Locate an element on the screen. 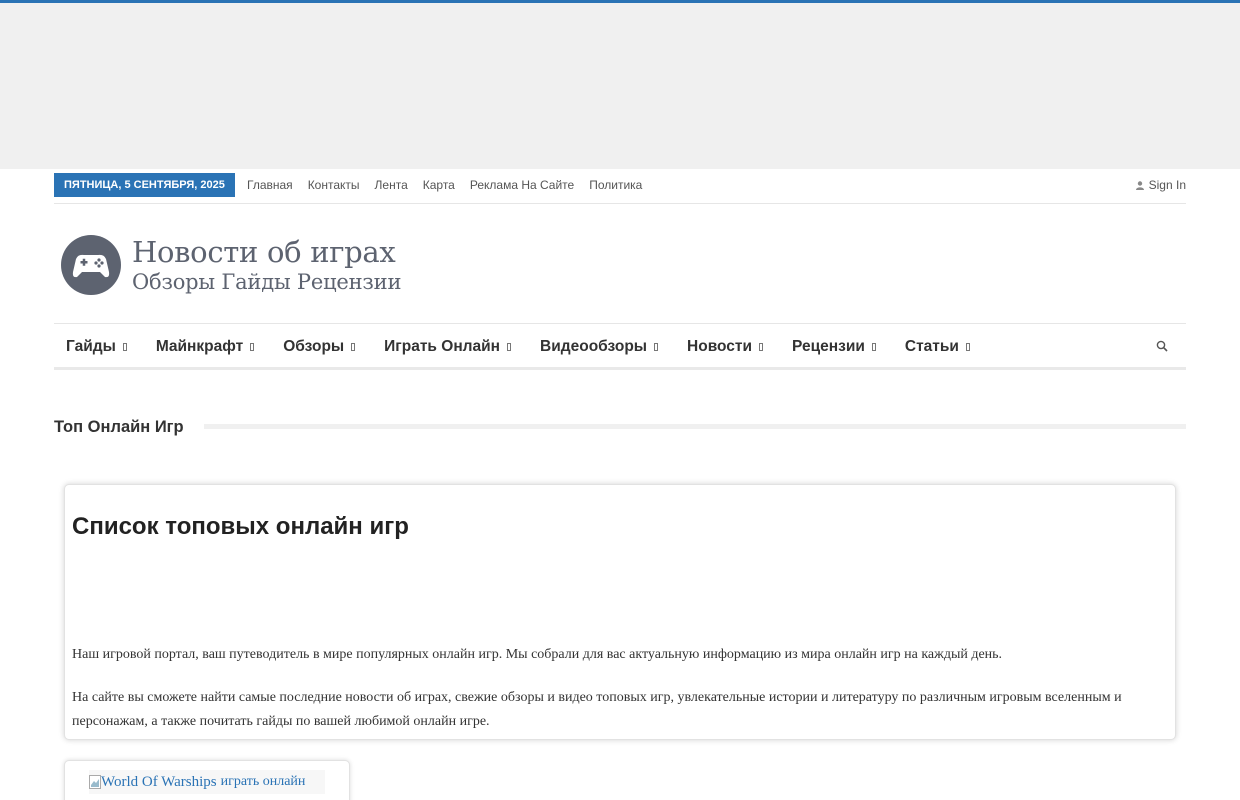  top-link-contacts: Контакты is located at coordinates (334, 185).